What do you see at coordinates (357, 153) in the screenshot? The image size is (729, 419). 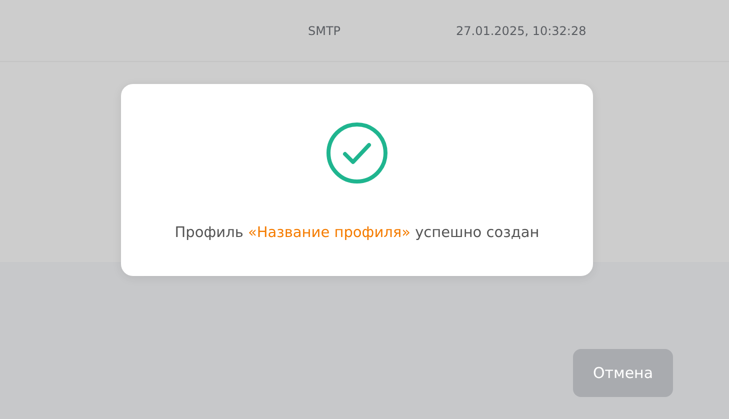 I see `check-circle-icon` at bounding box center [357, 153].